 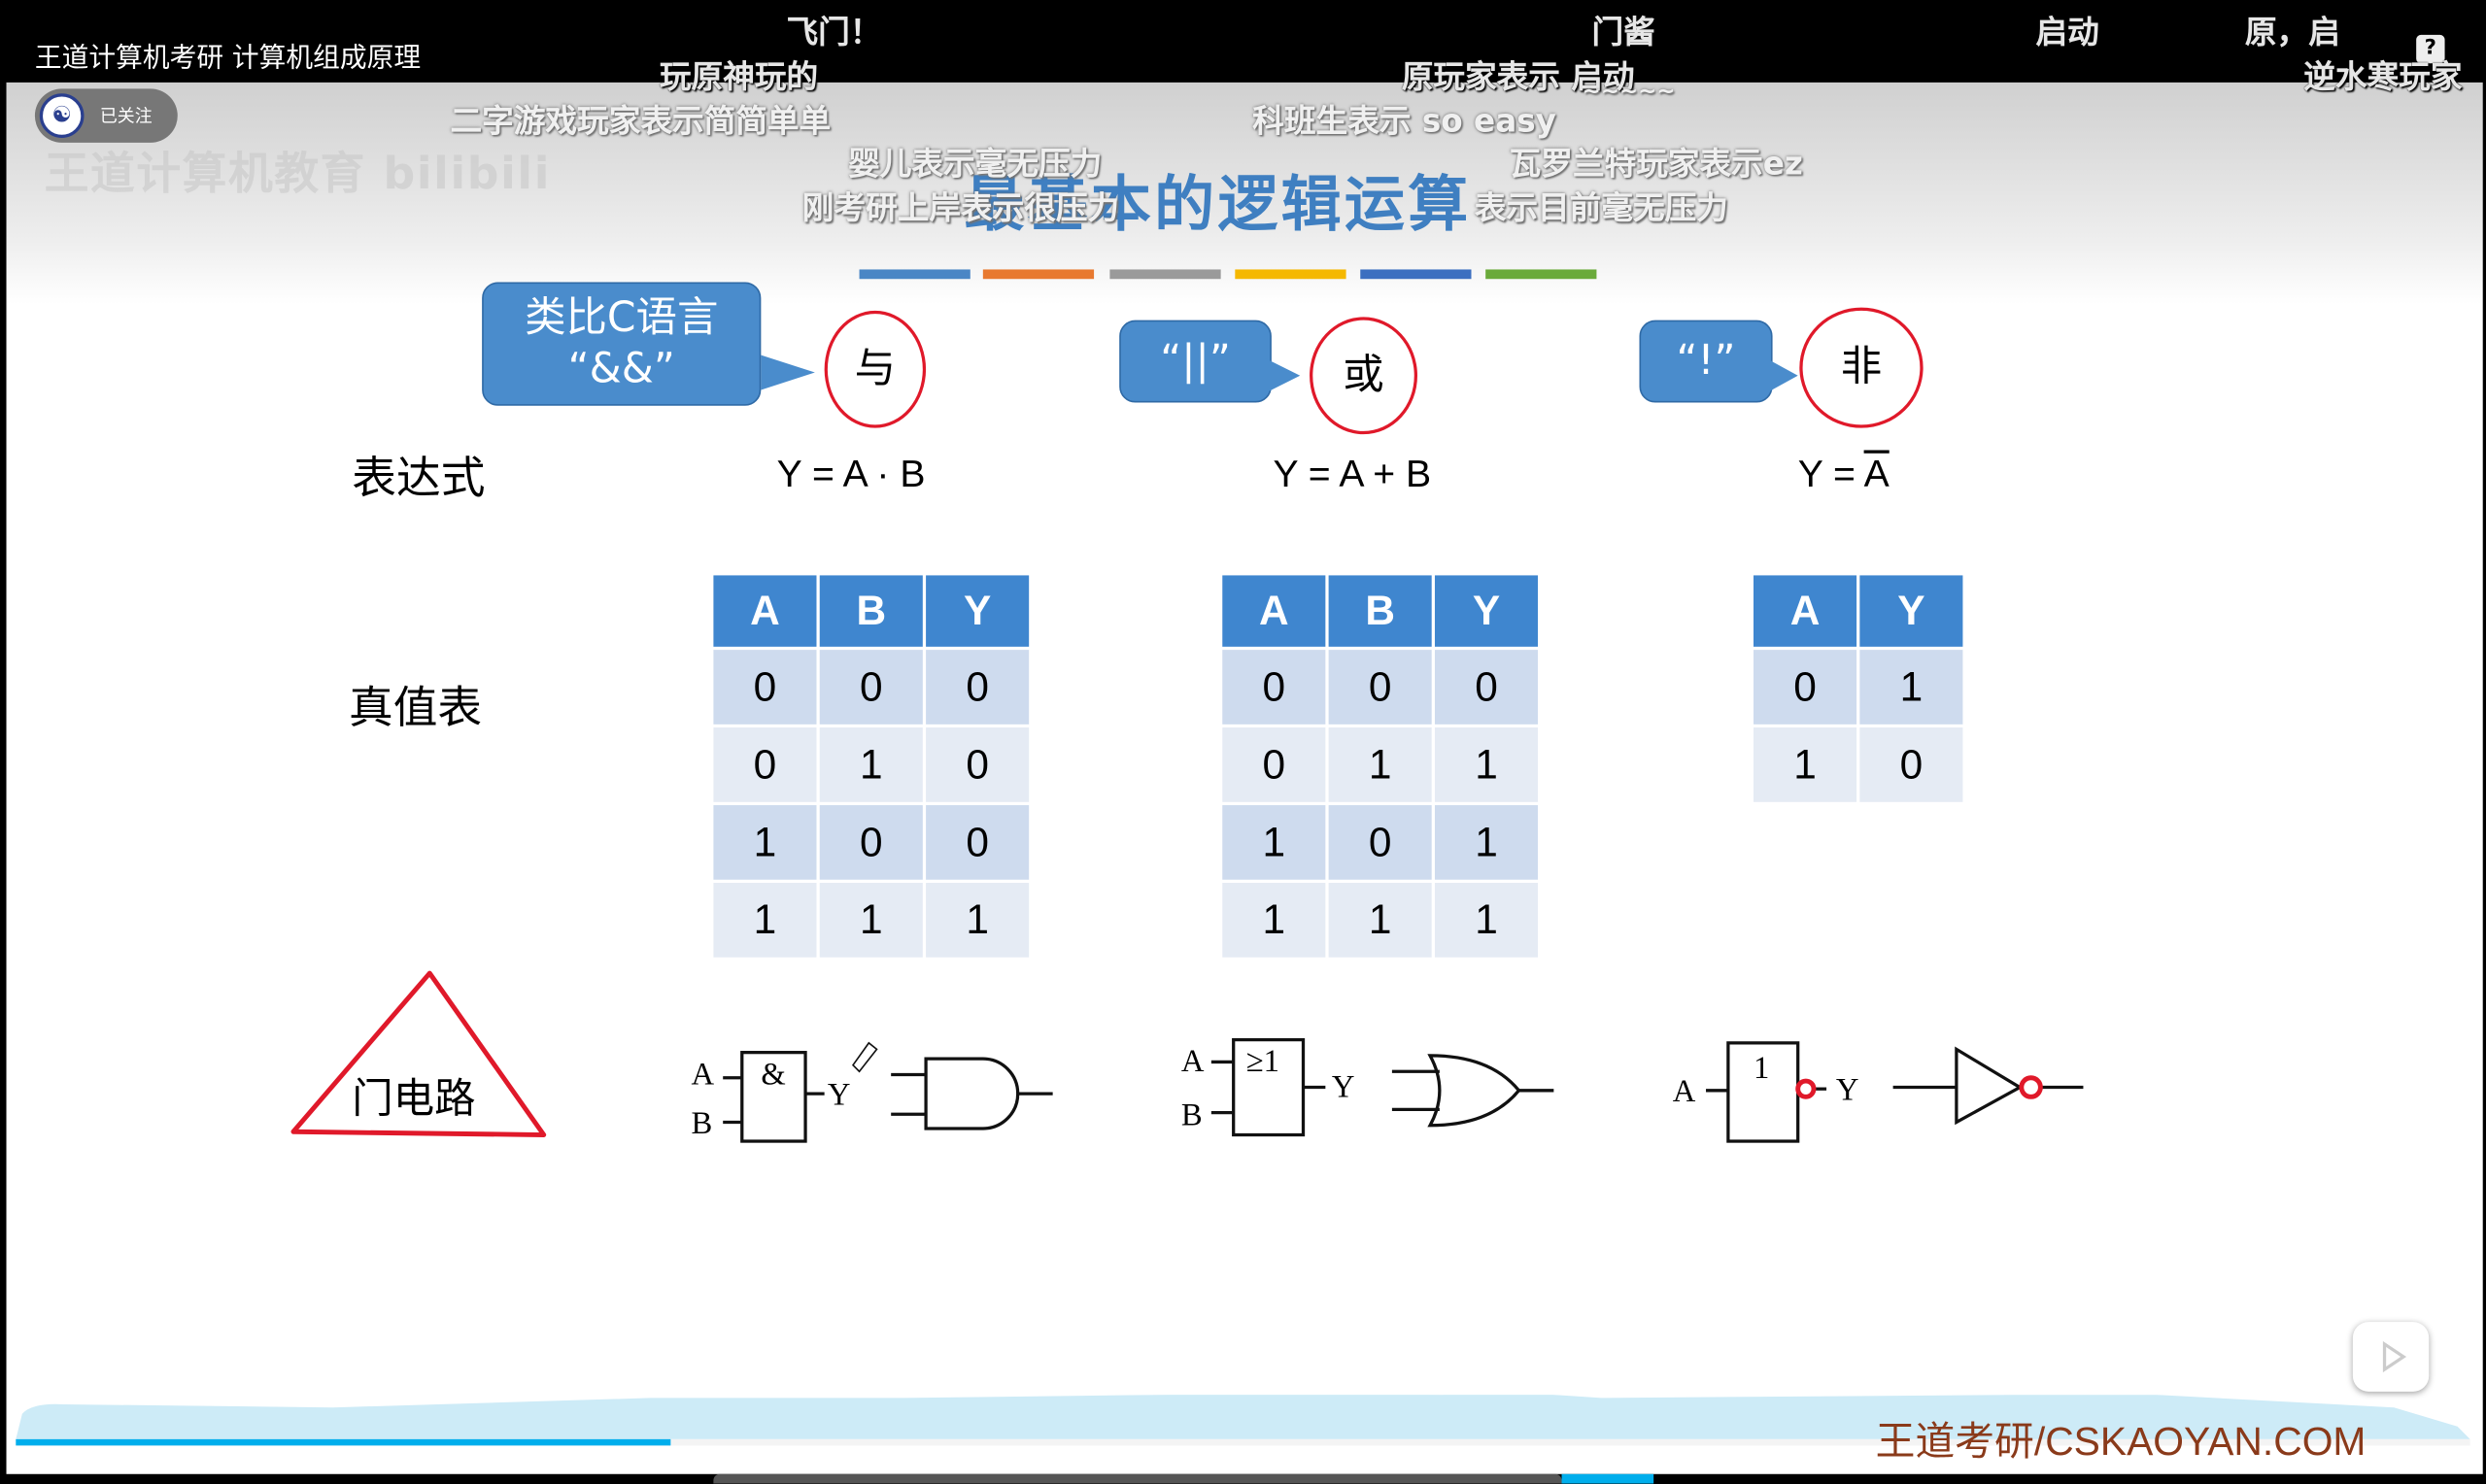 What do you see at coordinates (773, 1074) in the screenshot?
I see `and-symbol-text: &` at bounding box center [773, 1074].